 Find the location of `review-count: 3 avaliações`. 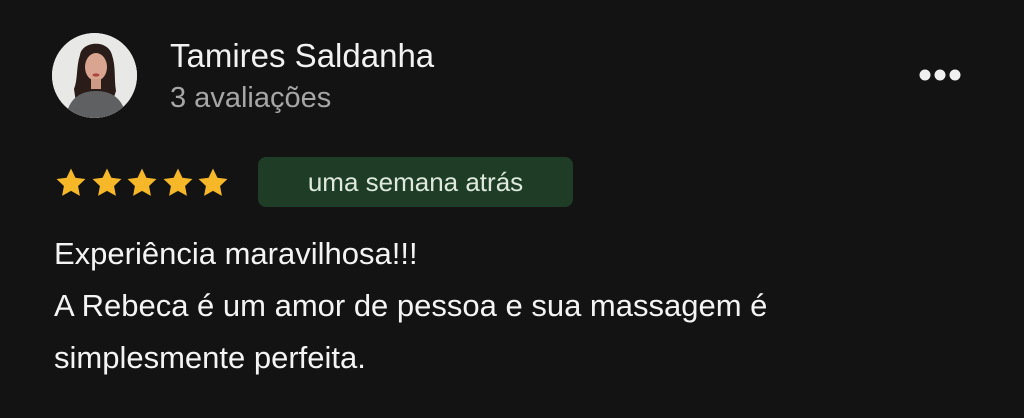

review-count: 3 avaliações is located at coordinates (251, 98).